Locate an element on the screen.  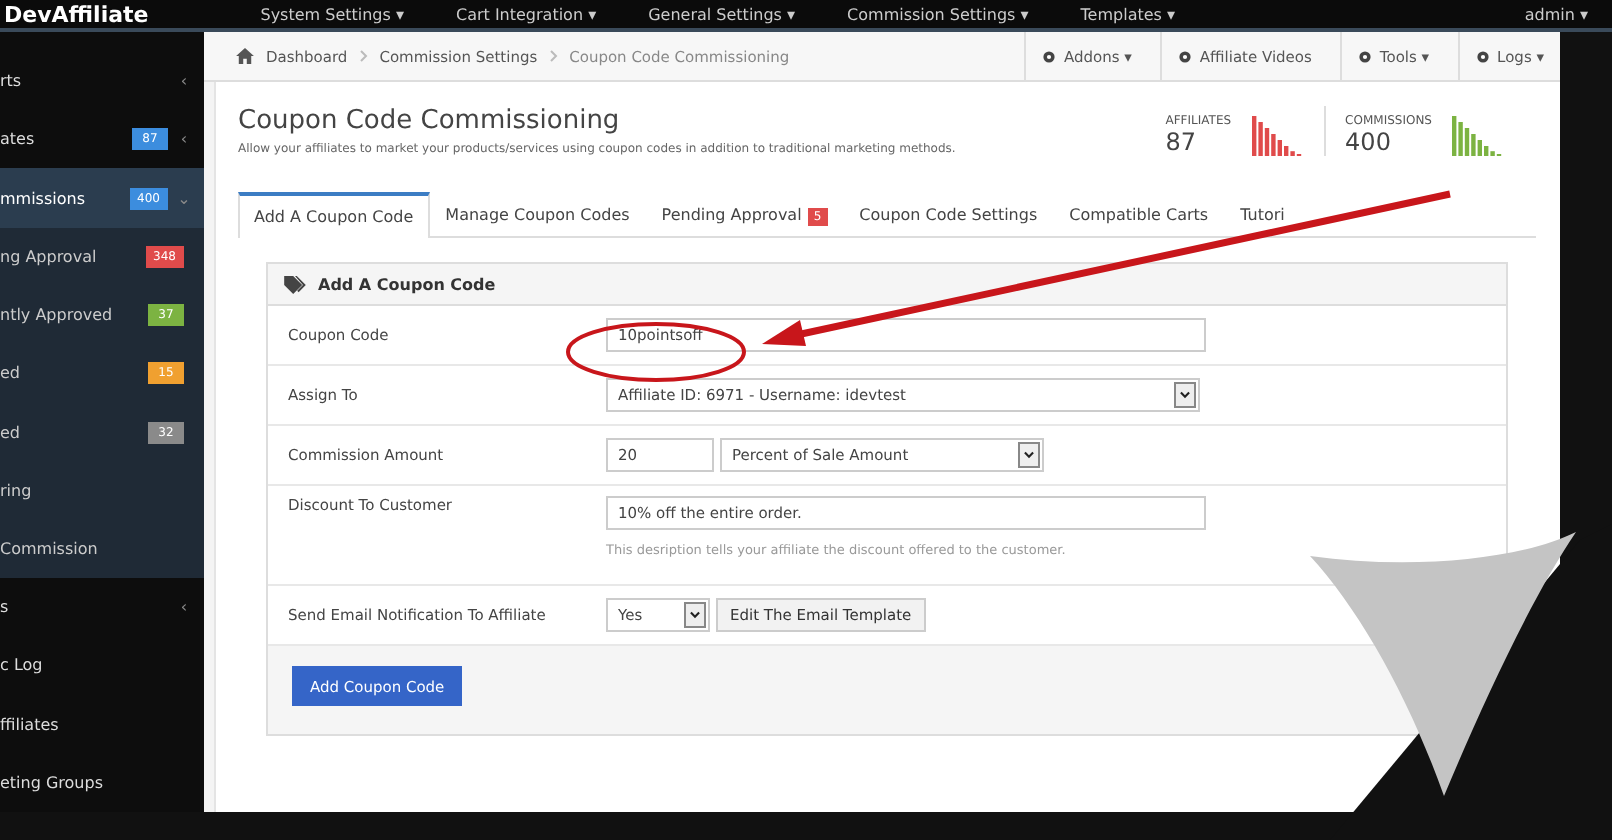
panel-title: Add A Coupon Code is located at coordinates (407, 284).